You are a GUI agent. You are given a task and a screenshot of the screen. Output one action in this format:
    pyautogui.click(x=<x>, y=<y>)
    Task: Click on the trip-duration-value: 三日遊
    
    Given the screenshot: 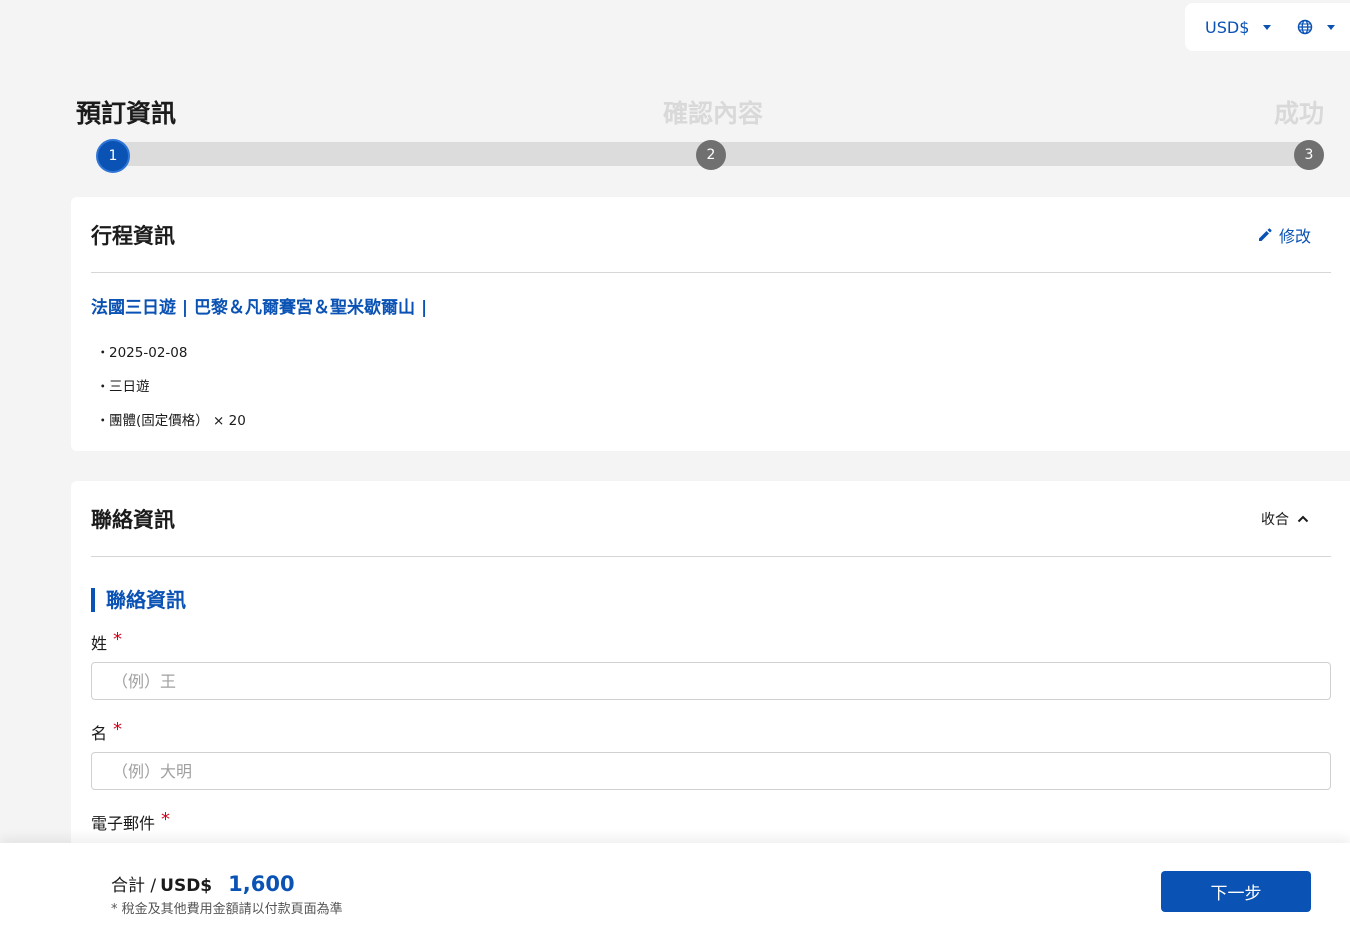 What is the action you would take?
    pyautogui.click(x=129, y=387)
    